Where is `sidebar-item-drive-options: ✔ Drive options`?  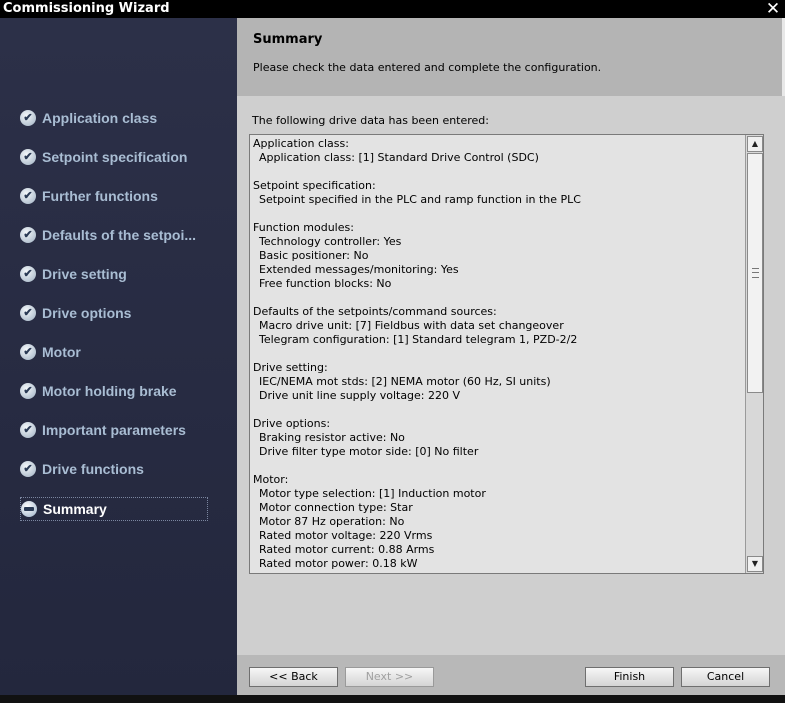 sidebar-item-drive-options: ✔ Drive options is located at coordinates (75, 313).